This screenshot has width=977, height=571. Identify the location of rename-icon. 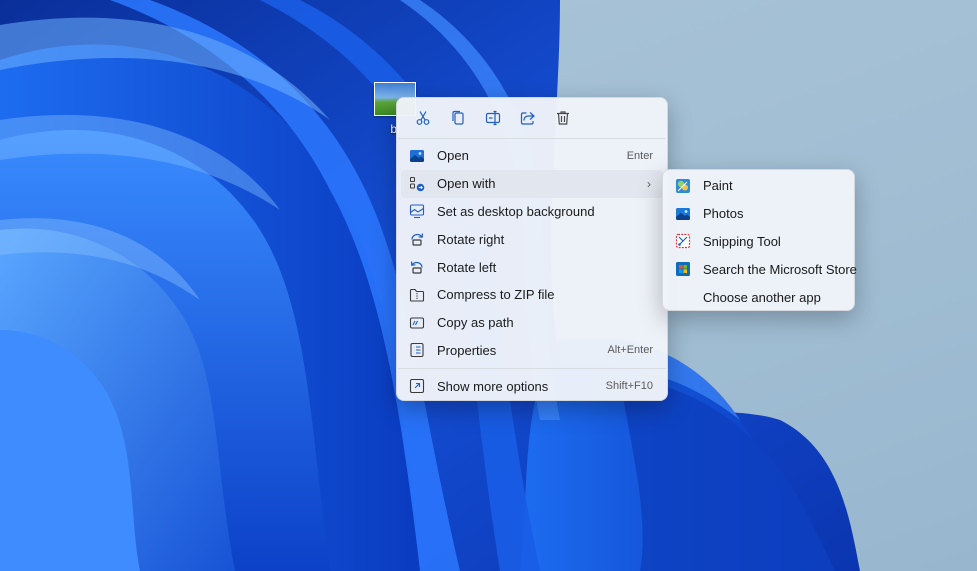
(492, 118).